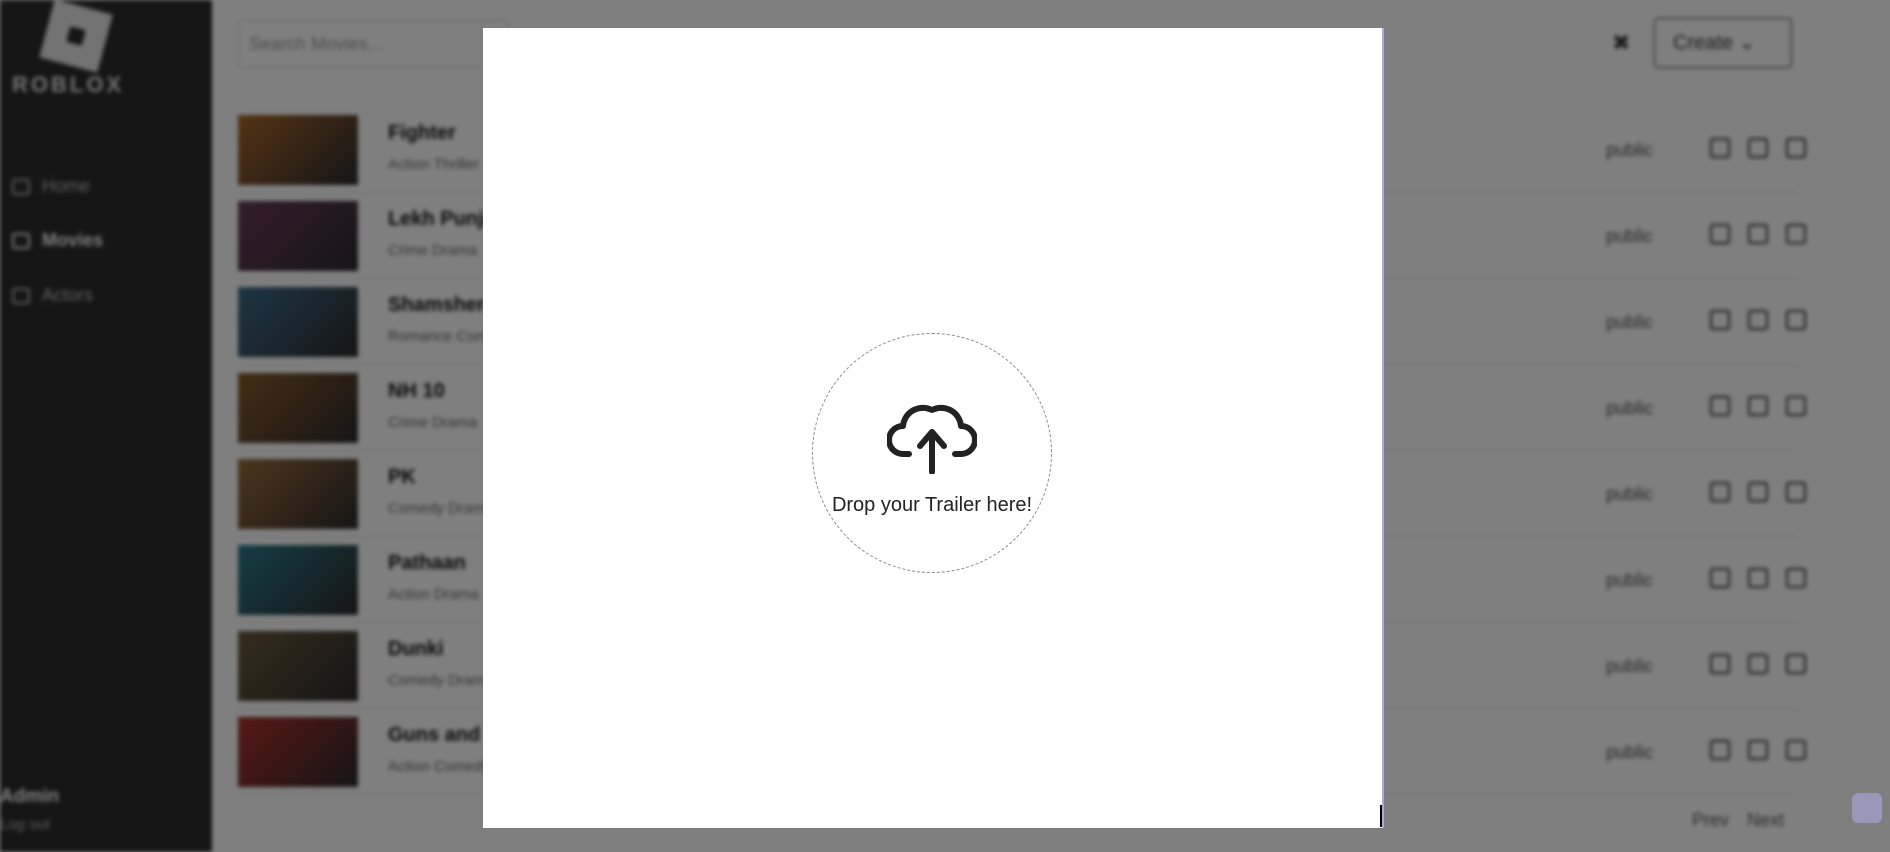 The width and height of the screenshot is (1890, 852). What do you see at coordinates (1381, 816) in the screenshot?
I see `text-cursor` at bounding box center [1381, 816].